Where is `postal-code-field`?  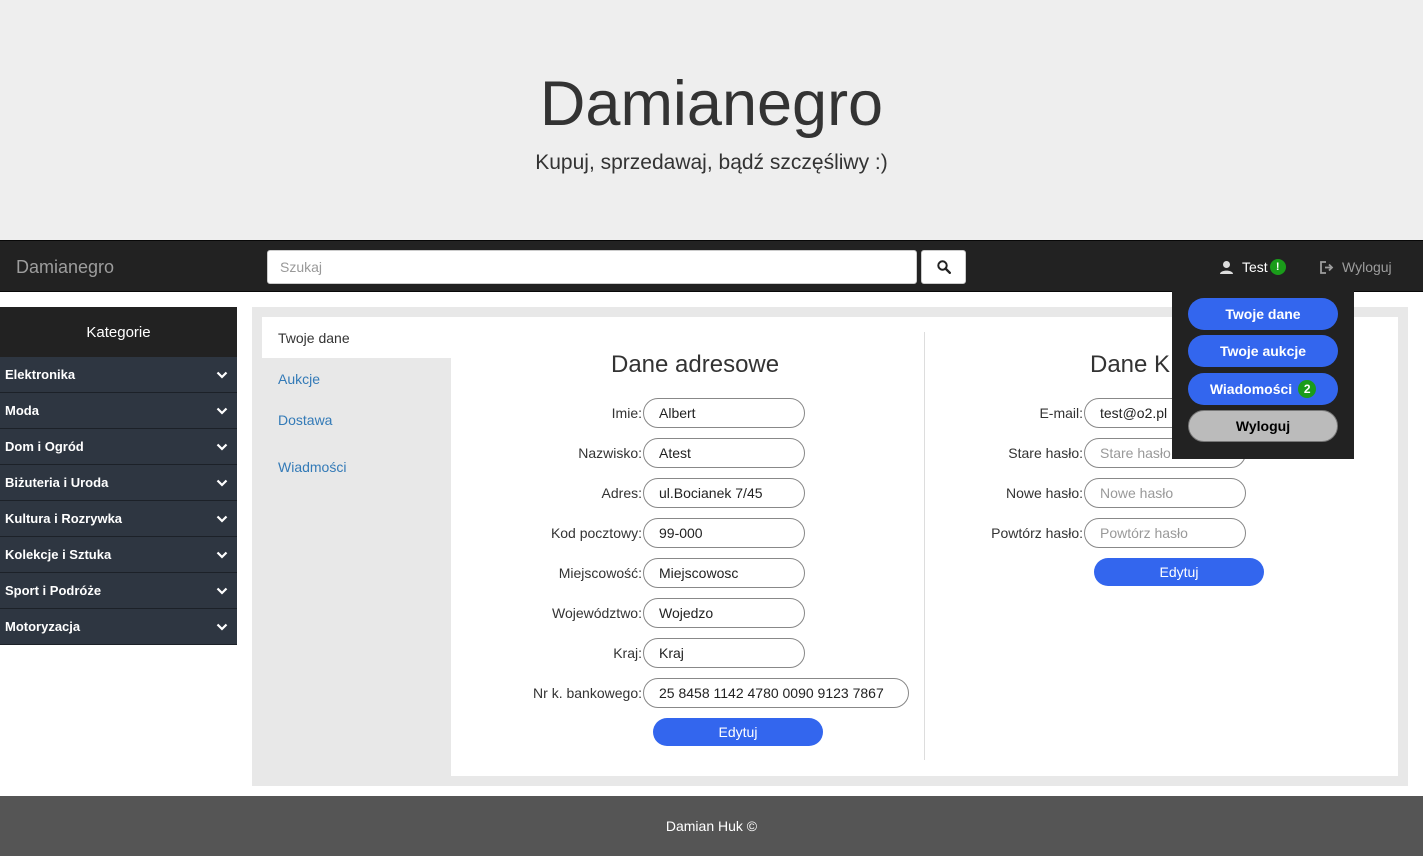
postal-code-field is located at coordinates (724, 533).